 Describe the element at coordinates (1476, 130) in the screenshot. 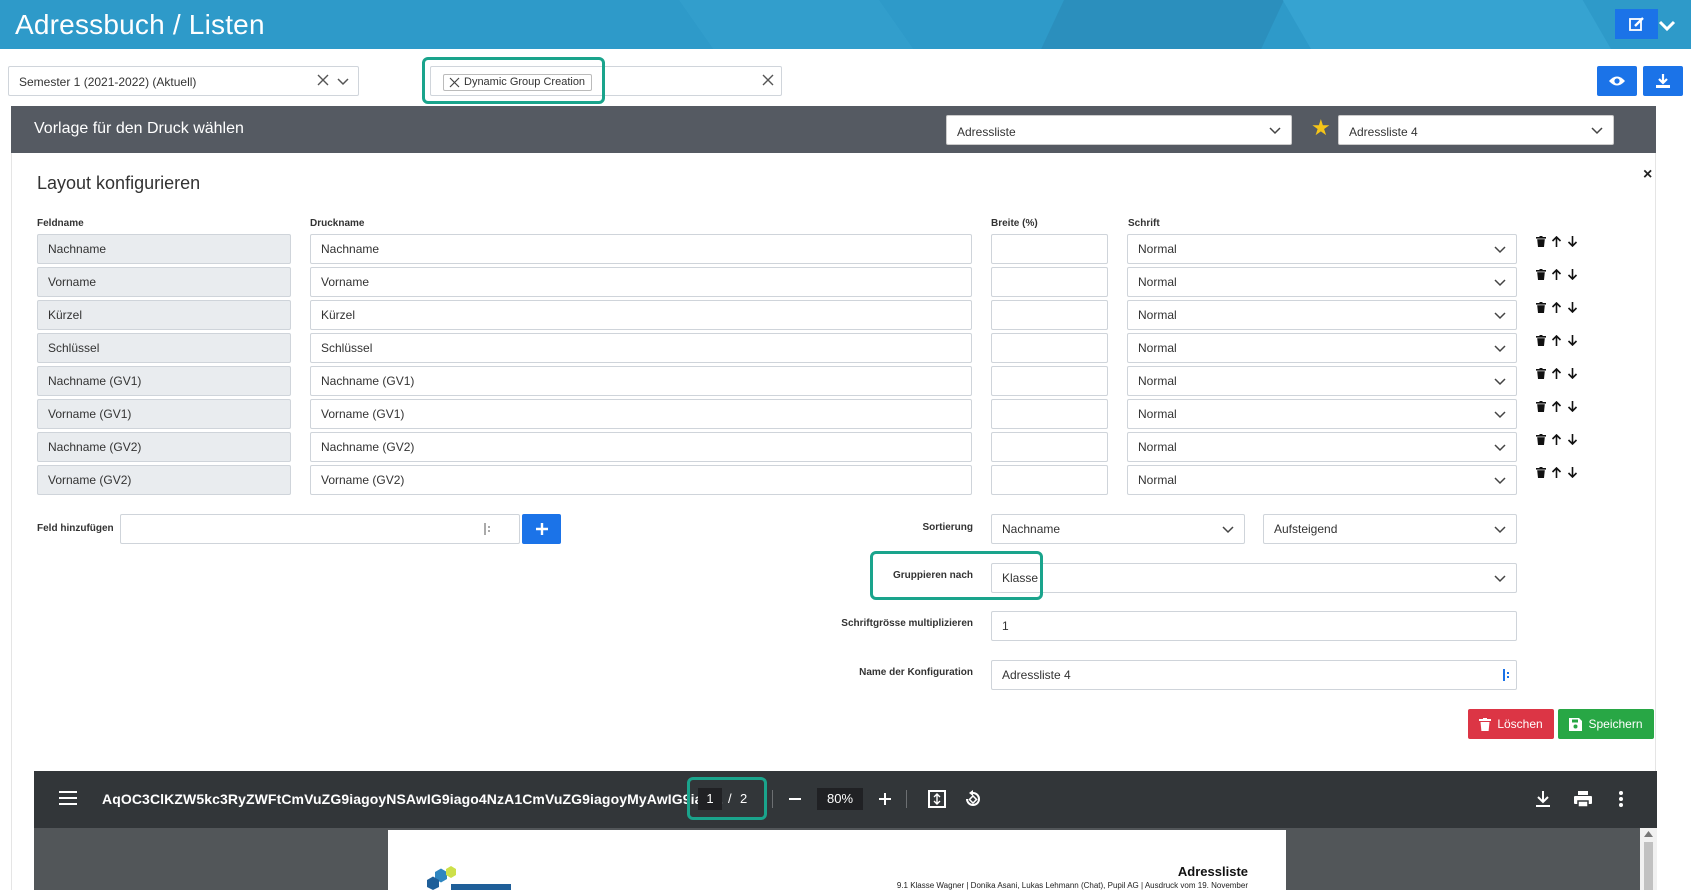

I see `template-name-select: Adressliste 4` at that location.